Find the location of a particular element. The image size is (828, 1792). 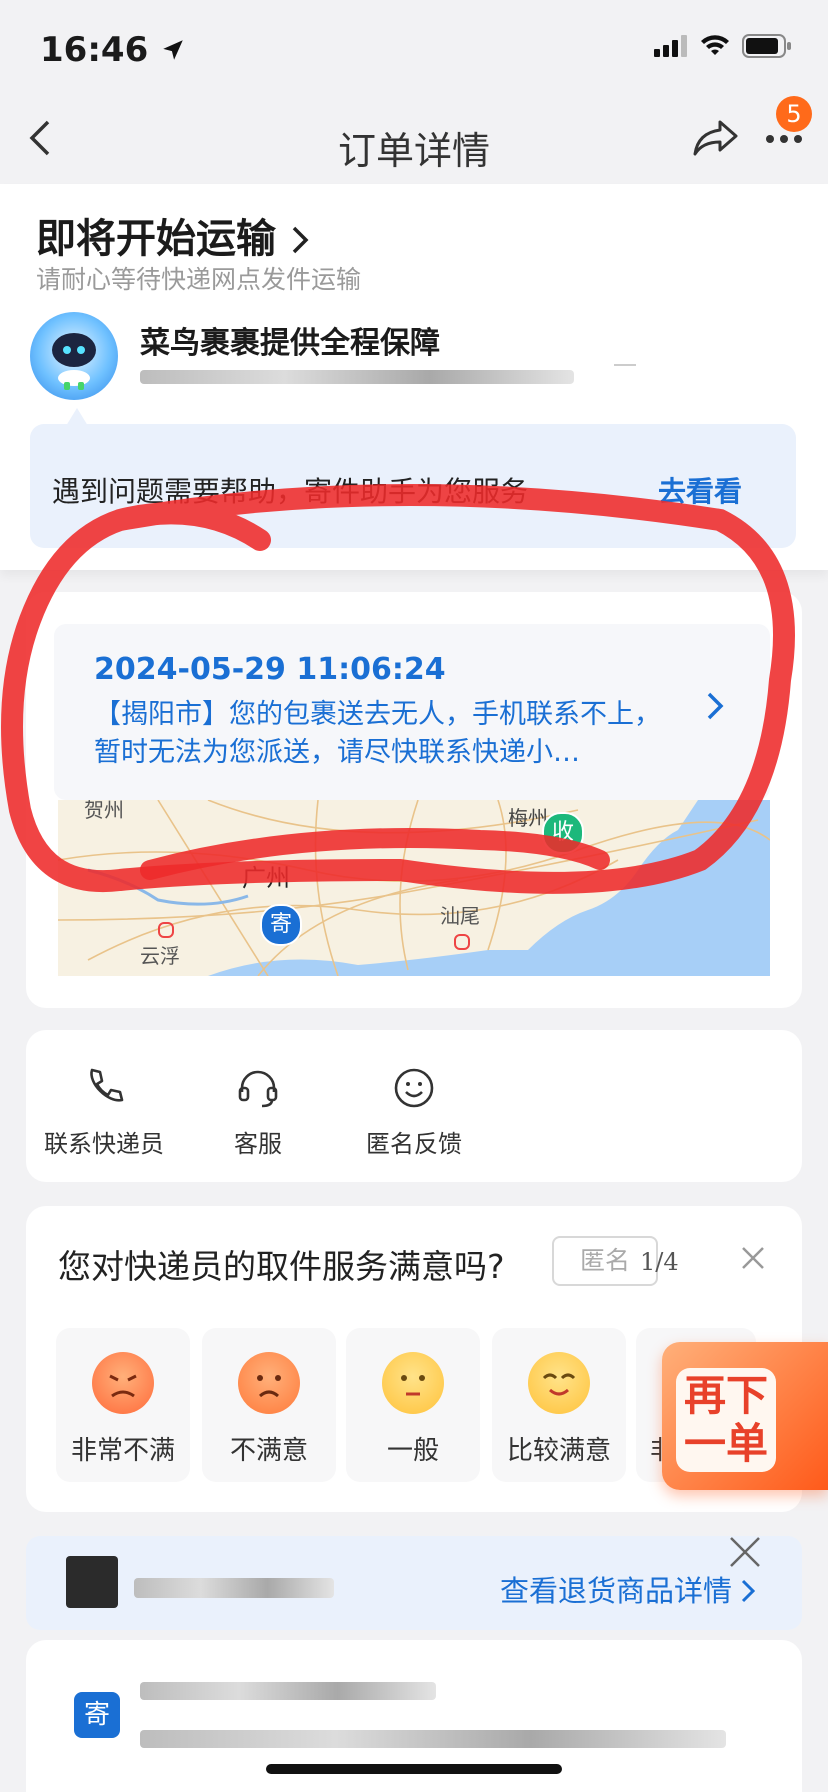

cainiao-bot-avatar is located at coordinates (74, 356).